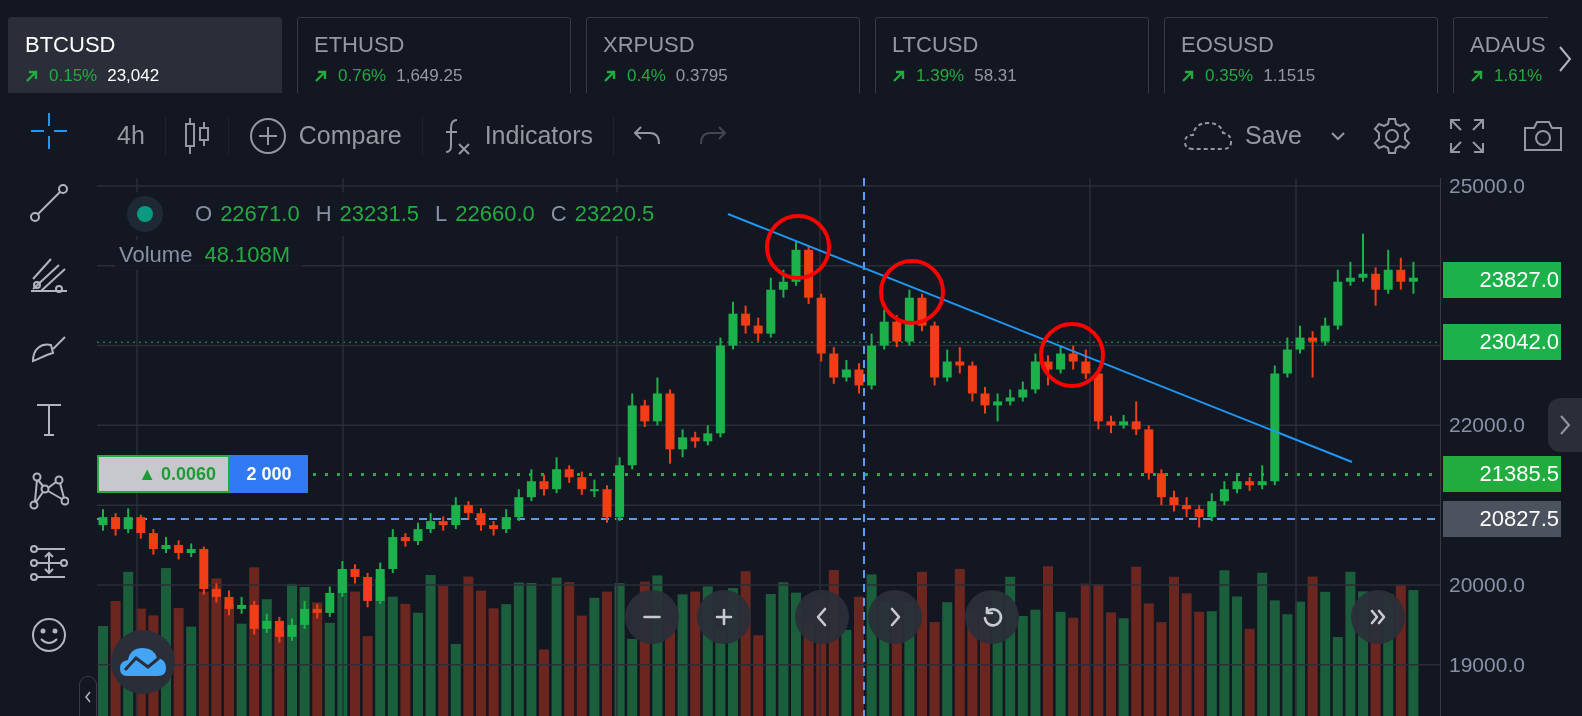  I want to click on ticker-price: 58.31, so click(995, 76).